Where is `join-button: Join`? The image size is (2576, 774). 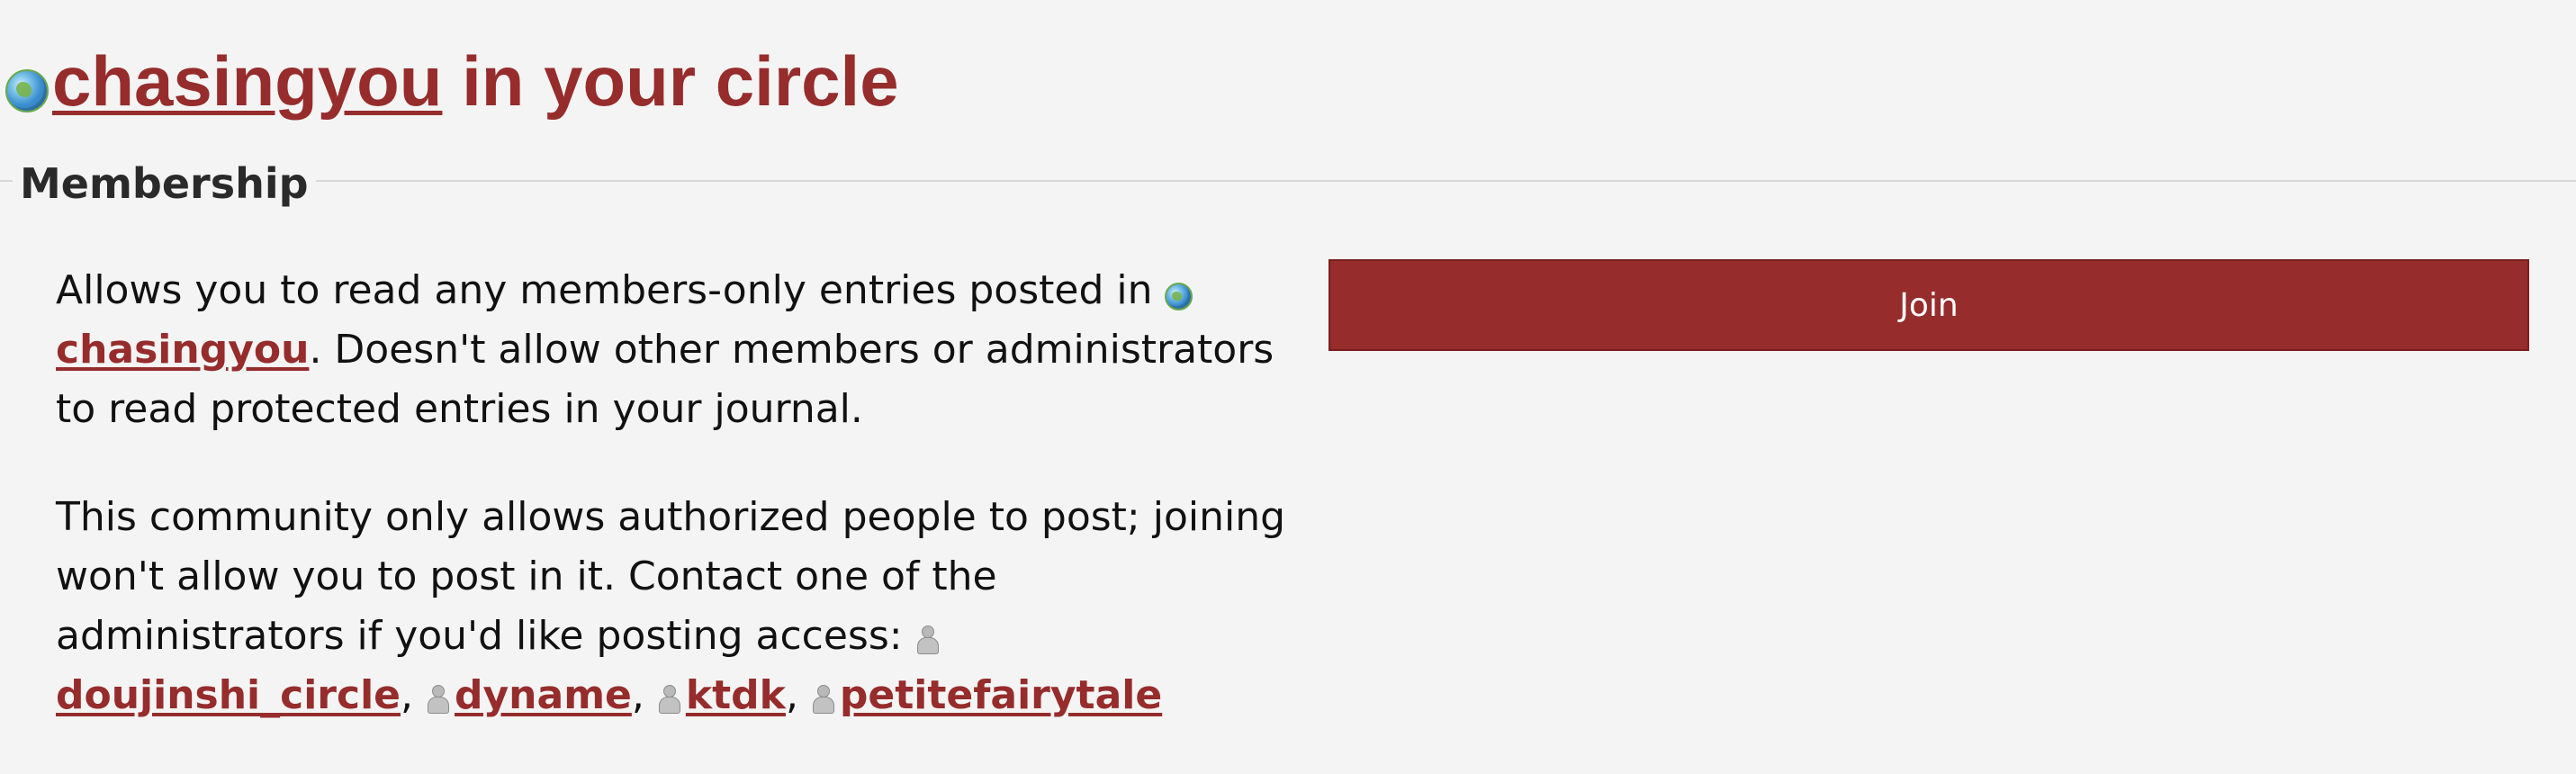 join-button: Join is located at coordinates (1929, 305).